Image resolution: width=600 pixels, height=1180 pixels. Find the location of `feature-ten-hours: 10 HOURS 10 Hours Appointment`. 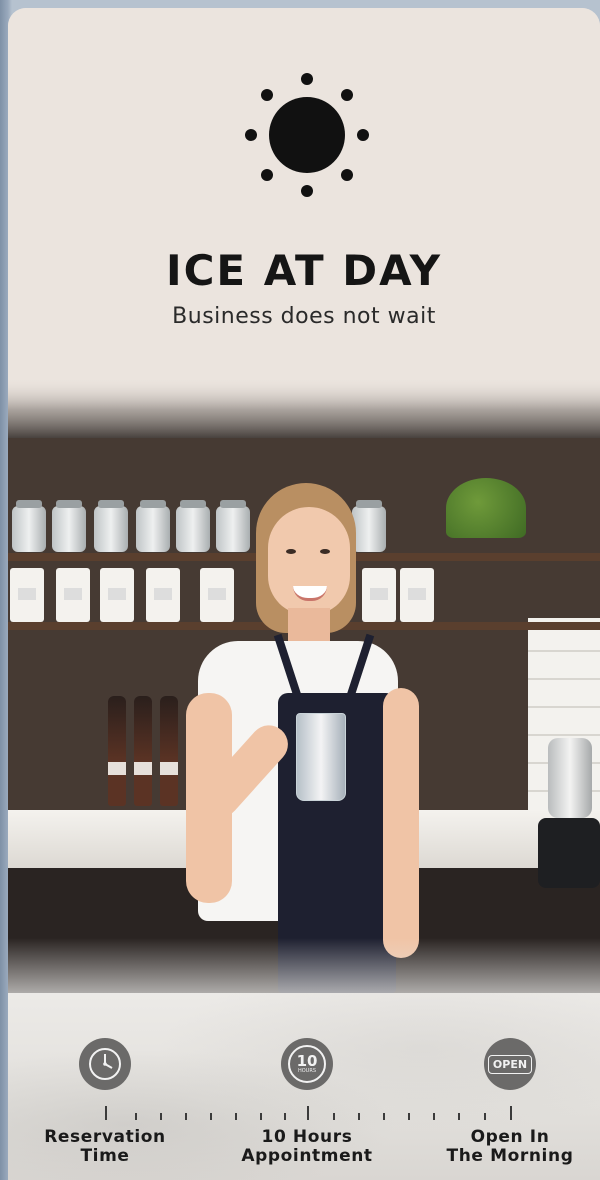

feature-ten-hours: 10 HOURS 10 Hours Appointment is located at coordinates (307, 1102).